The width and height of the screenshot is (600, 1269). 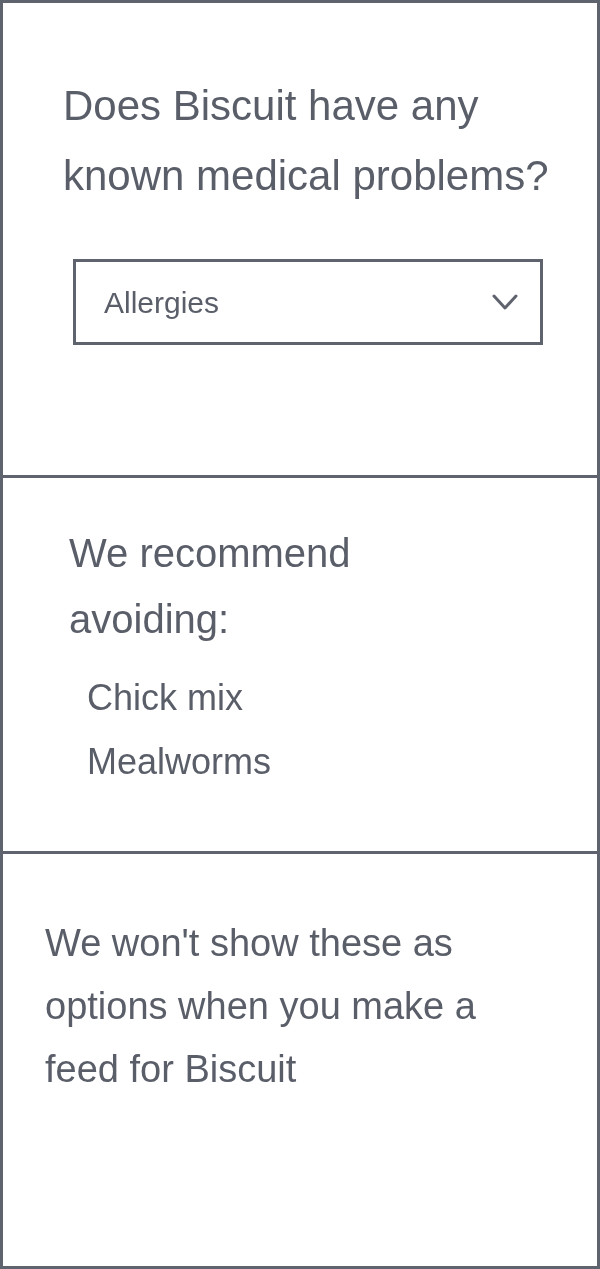 What do you see at coordinates (210, 586) in the screenshot?
I see `recommendation-heading: We recommend avoiding:` at bounding box center [210, 586].